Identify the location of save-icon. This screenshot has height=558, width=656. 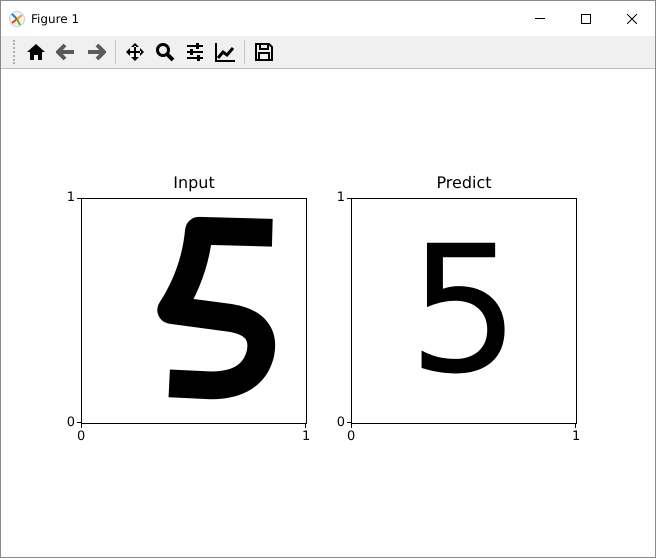
(264, 52).